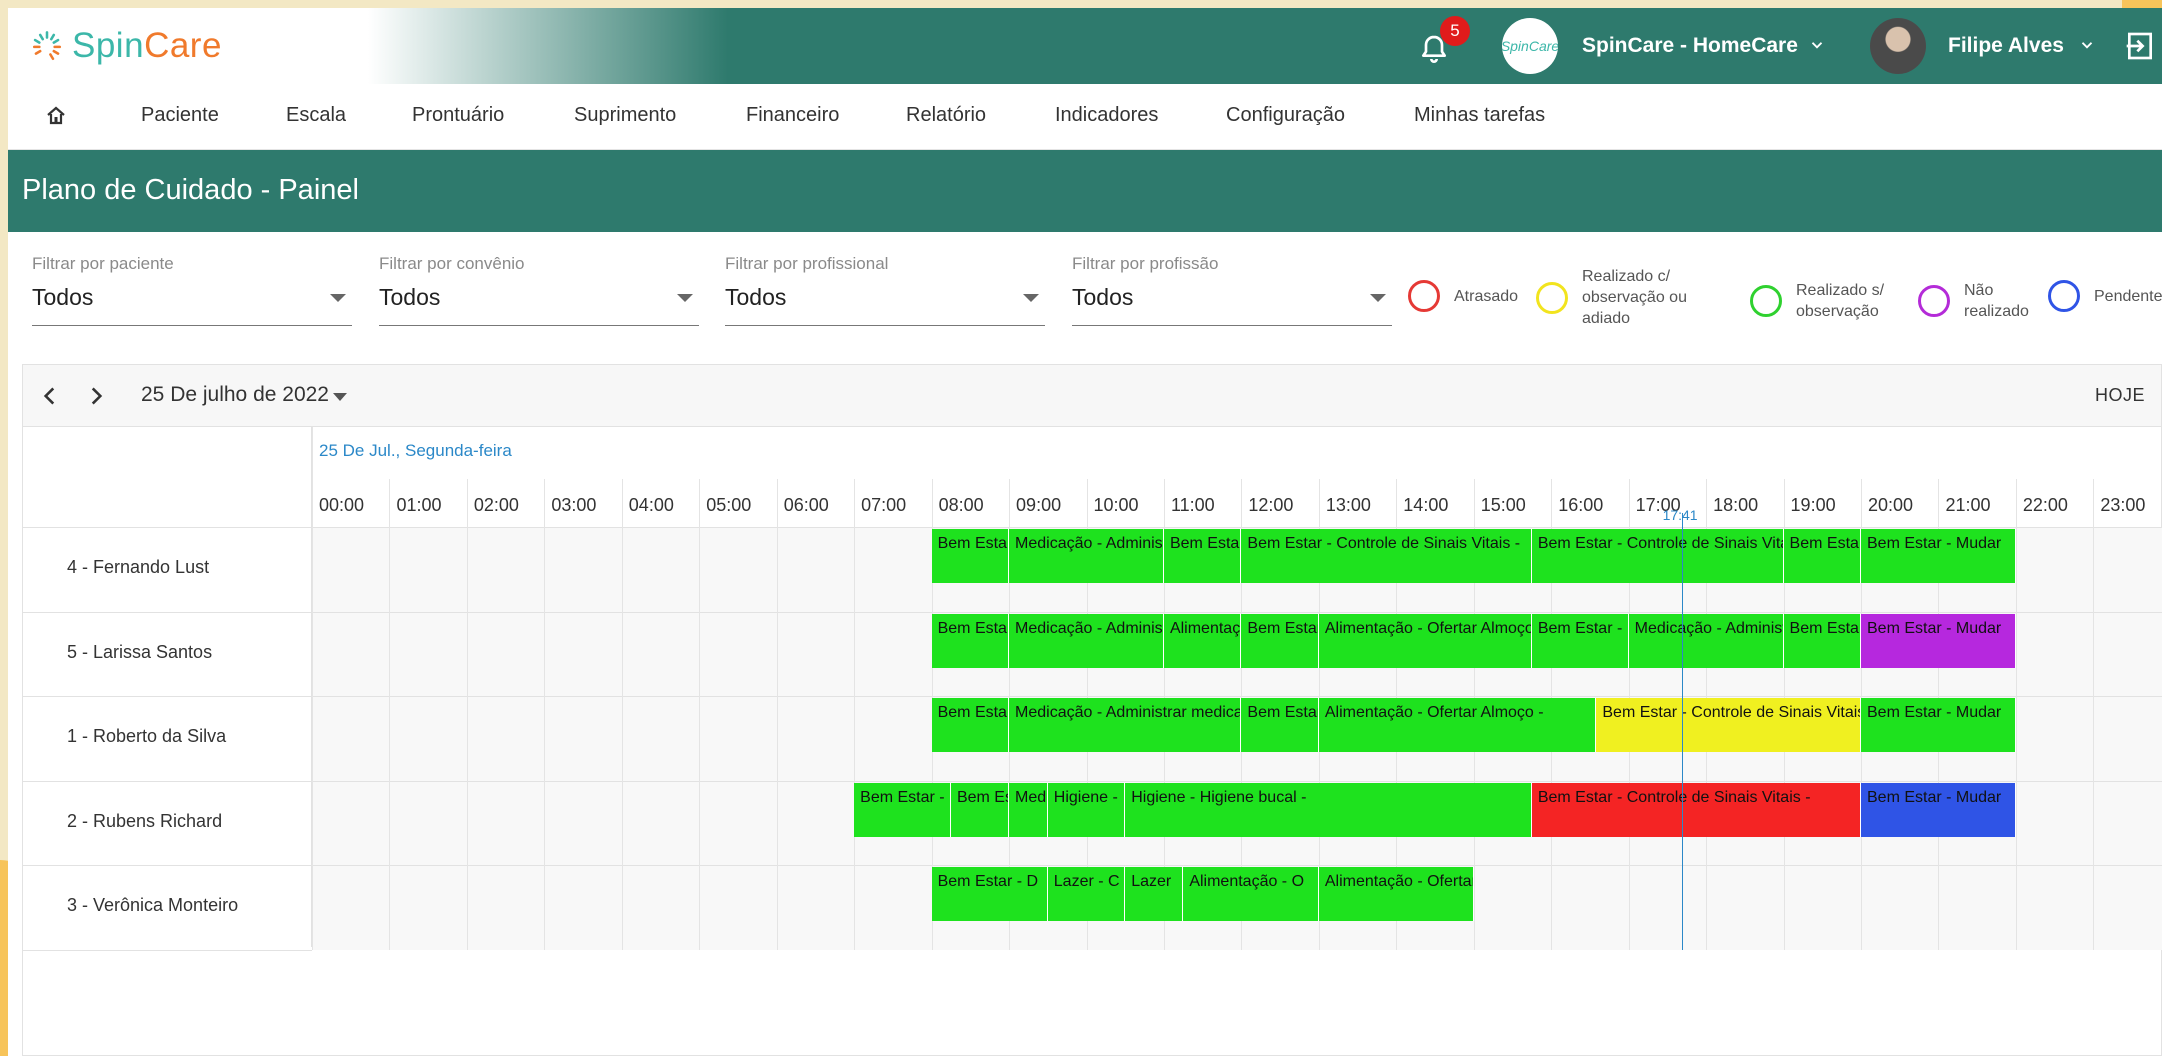  I want to click on legend-pending: Pendente, so click(2105, 296).